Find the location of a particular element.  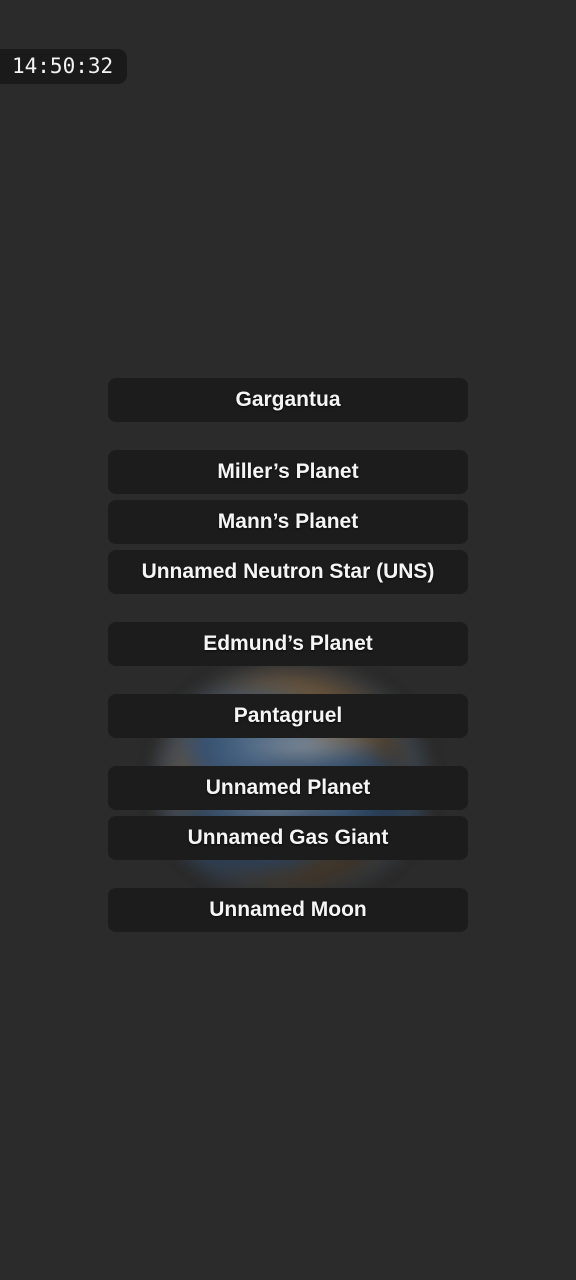

menu-button-unnamed-neutron-star-uns: Unnamed Neutron Star (UNS) is located at coordinates (288, 572).